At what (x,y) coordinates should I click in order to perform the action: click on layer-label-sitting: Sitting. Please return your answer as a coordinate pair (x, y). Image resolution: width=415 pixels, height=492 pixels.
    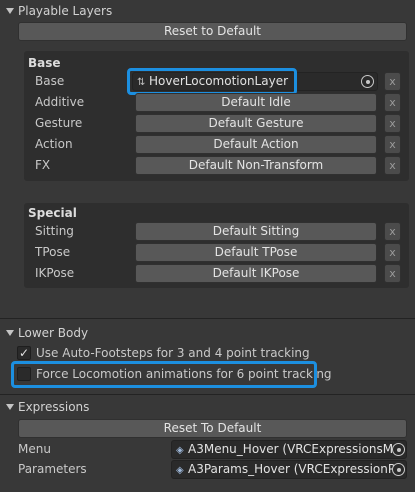
    Looking at the image, I should click on (54, 231).